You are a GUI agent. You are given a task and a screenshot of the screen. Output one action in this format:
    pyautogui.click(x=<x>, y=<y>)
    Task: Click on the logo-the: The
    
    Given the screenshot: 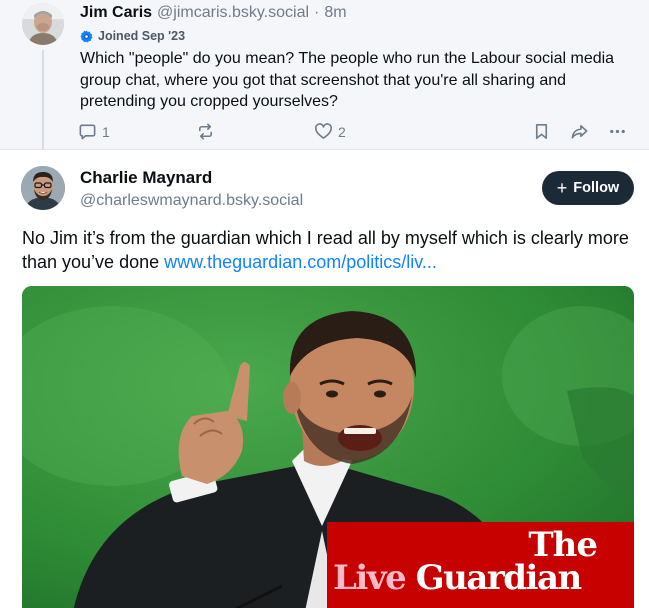 What is the action you would take?
    pyautogui.click(x=563, y=545)
    